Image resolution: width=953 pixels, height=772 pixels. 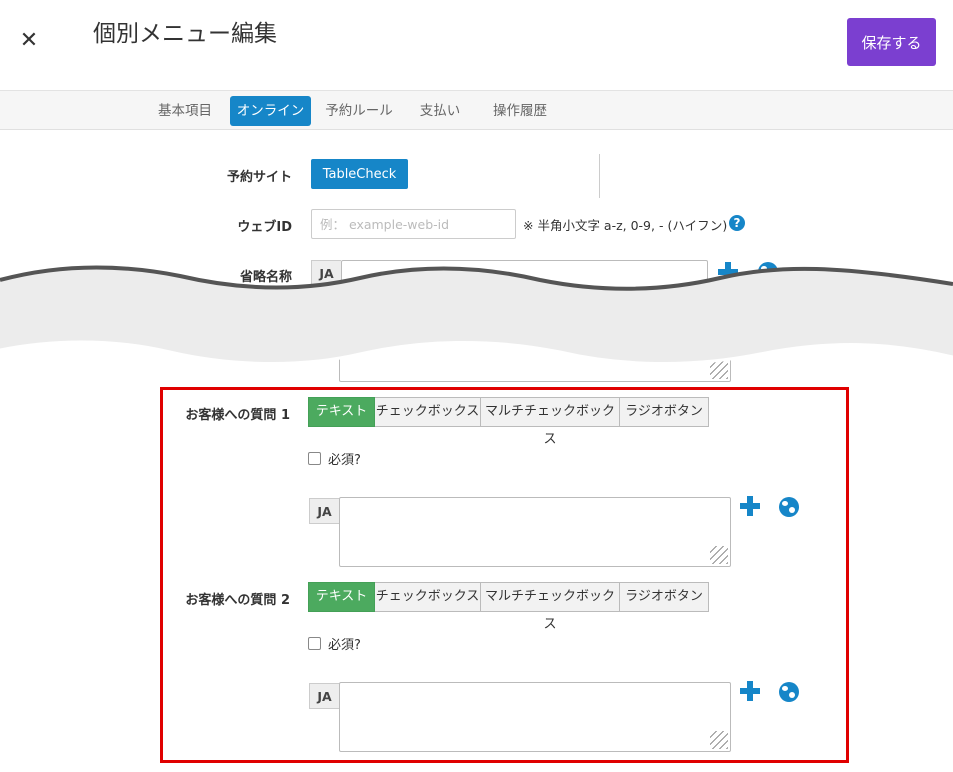 What do you see at coordinates (440, 111) in the screenshot?
I see `tab-payment: 支払い` at bounding box center [440, 111].